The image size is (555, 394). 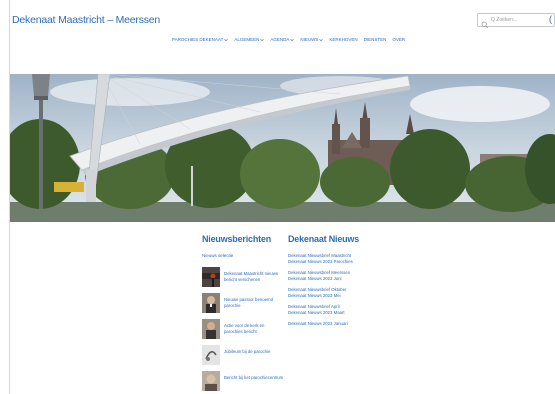 What do you see at coordinates (521, 20) in the screenshot?
I see `search-input` at bounding box center [521, 20].